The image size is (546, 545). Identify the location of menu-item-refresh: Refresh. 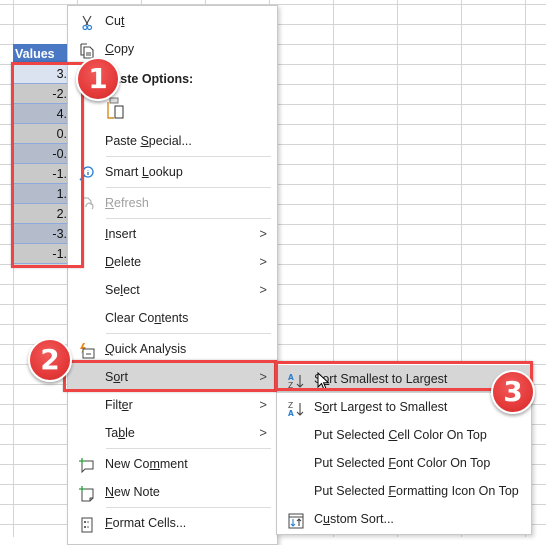
(172, 203).